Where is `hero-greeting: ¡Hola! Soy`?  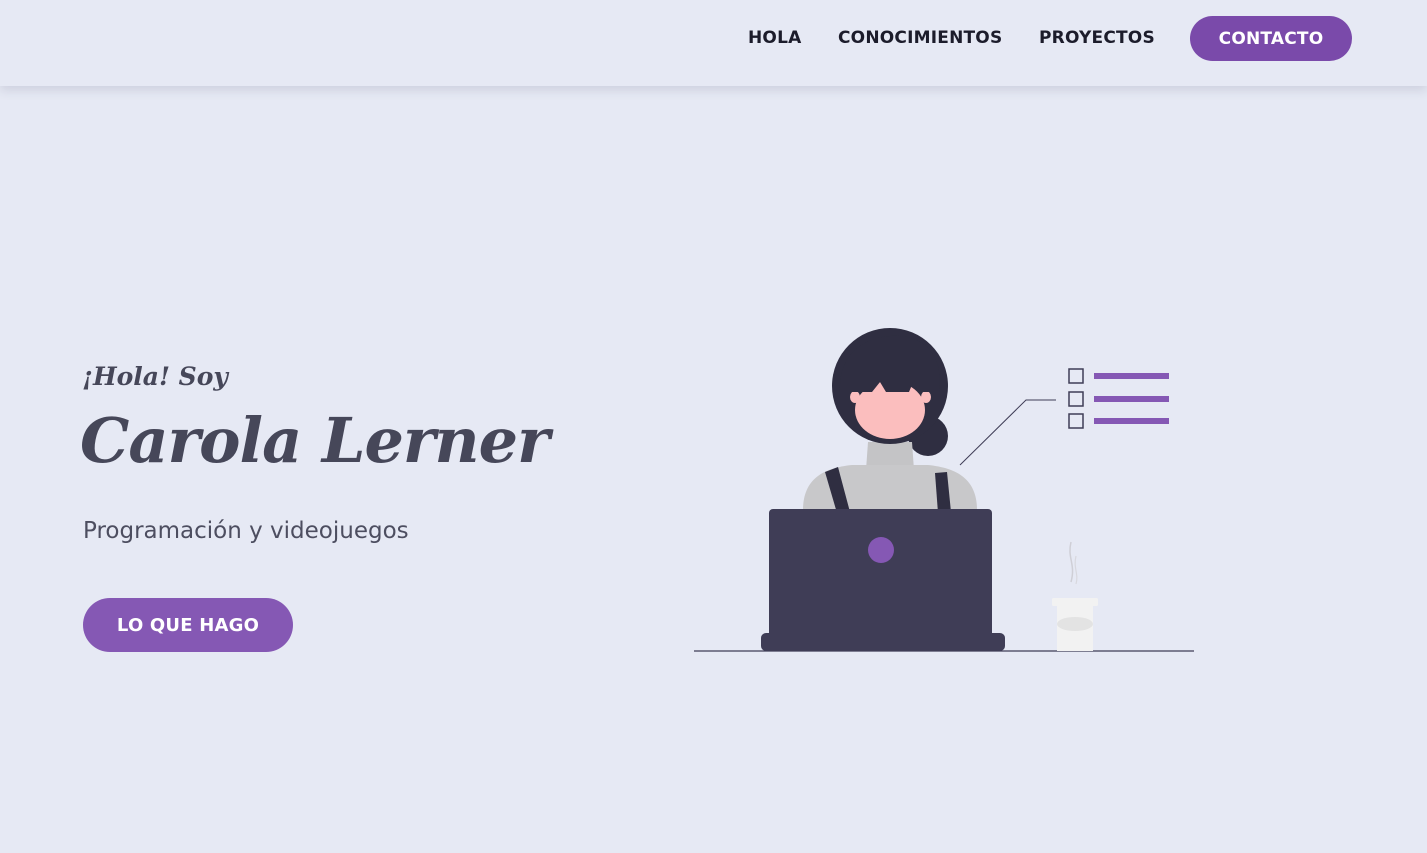
hero-greeting: ¡Hola! Soy is located at coordinates (155, 376).